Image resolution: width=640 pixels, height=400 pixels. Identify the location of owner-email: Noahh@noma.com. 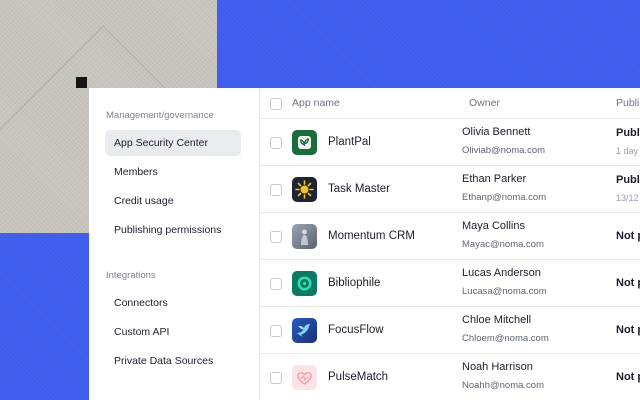
(503, 385).